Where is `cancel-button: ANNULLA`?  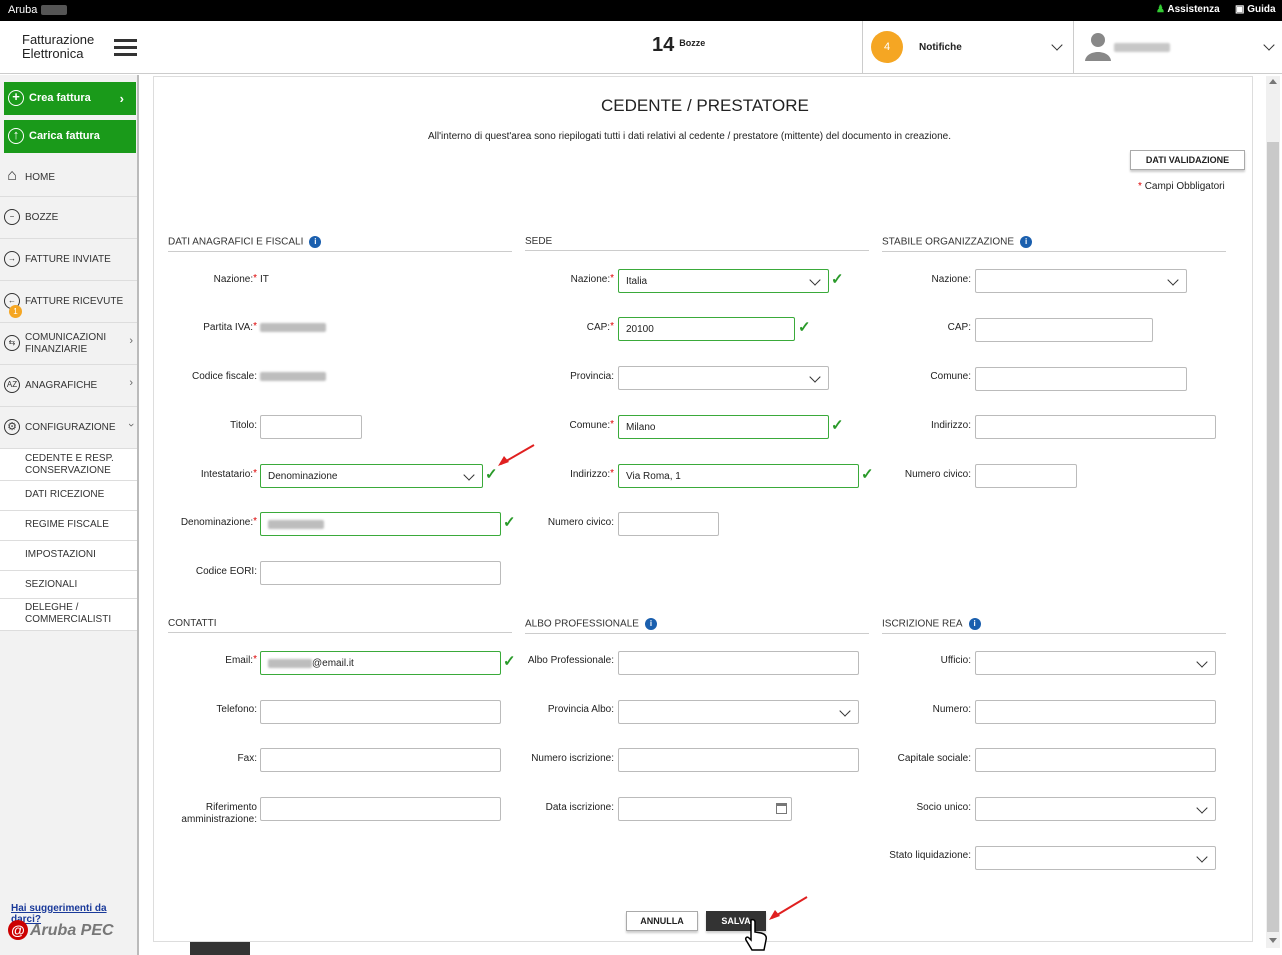
cancel-button: ANNULLA is located at coordinates (662, 921).